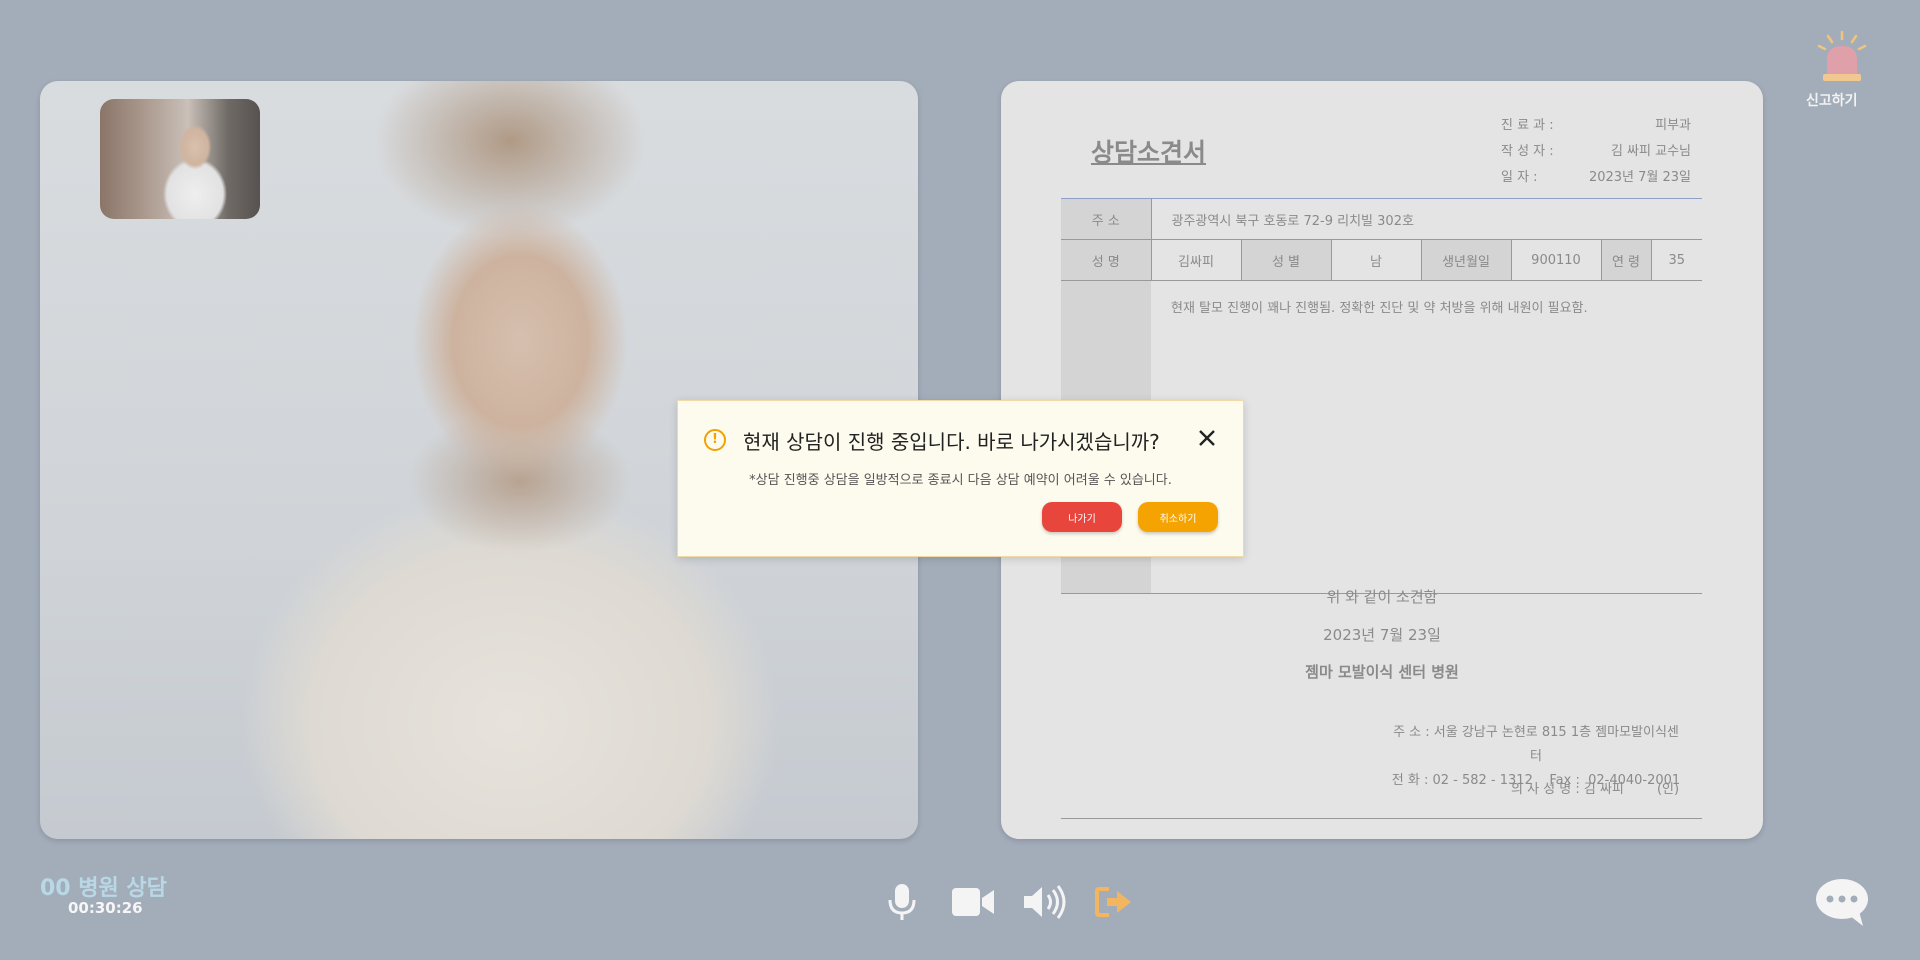 The height and width of the screenshot is (960, 1920). Describe the element at coordinates (715, 440) in the screenshot. I see `warning-icon: !` at that location.